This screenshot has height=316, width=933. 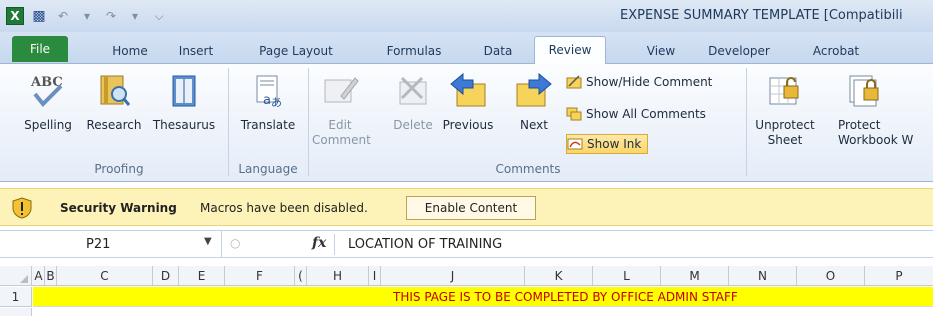 I want to click on previous-comment-label: Previous, so click(x=468, y=125).